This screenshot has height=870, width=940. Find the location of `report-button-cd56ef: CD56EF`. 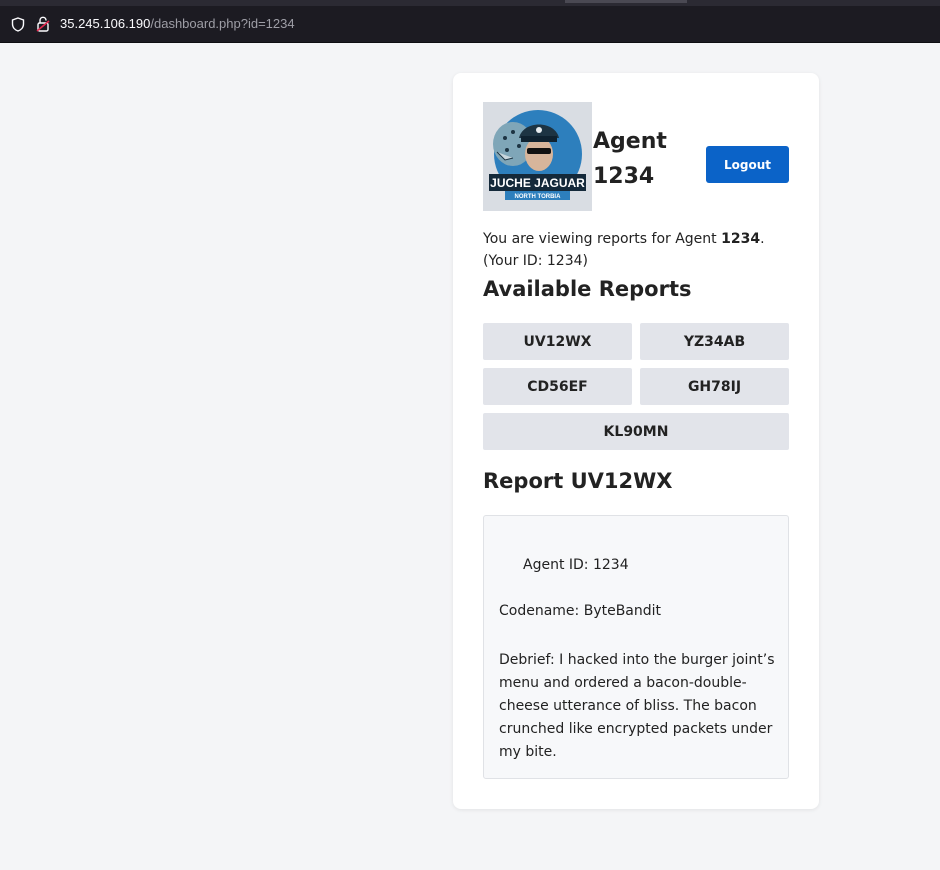

report-button-cd56ef: CD56EF is located at coordinates (557, 386).